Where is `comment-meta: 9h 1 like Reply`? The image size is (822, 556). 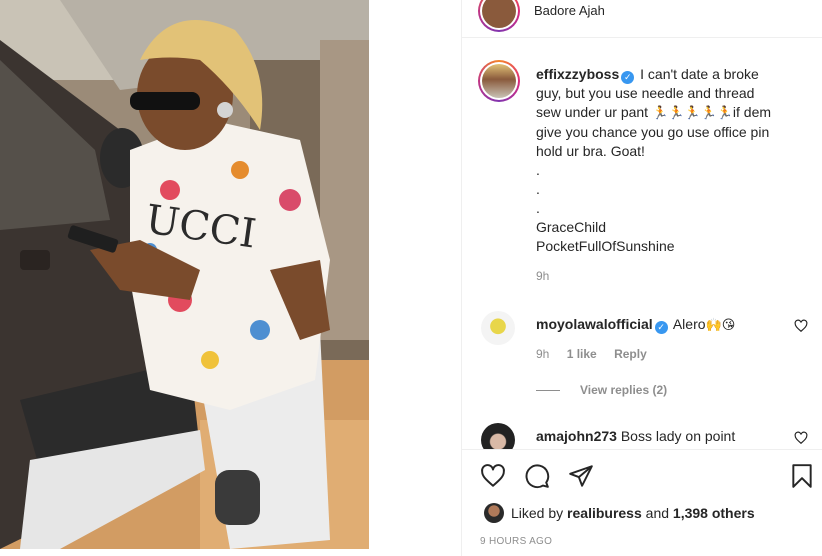 comment-meta: 9h 1 like Reply is located at coordinates (598, 354).